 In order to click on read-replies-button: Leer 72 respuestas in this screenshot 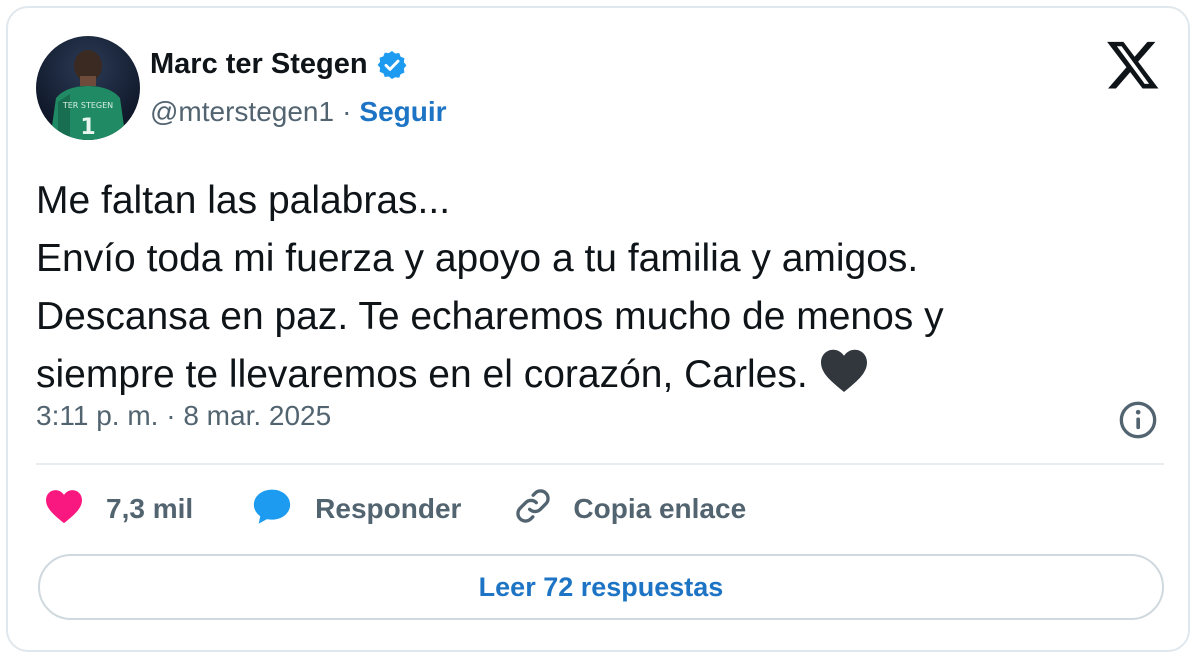, I will do `click(601, 587)`.